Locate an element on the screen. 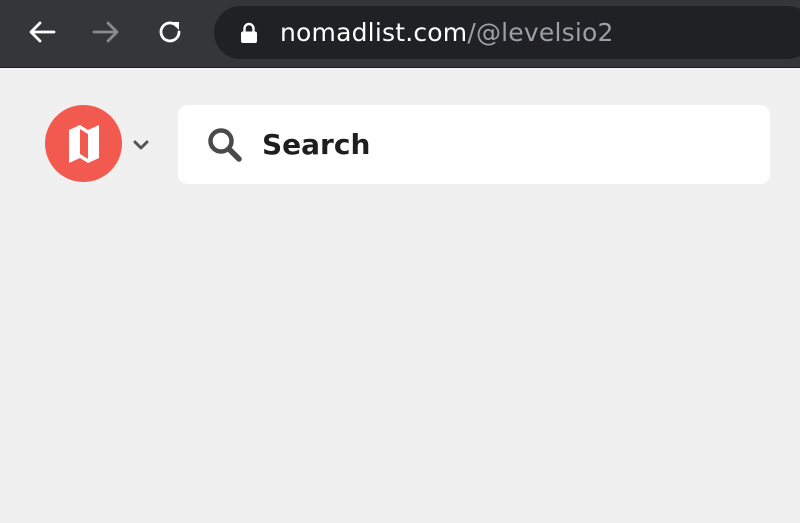 The image size is (800, 523). url-text: nomadlist.com/@levelsio2 is located at coordinates (447, 32).